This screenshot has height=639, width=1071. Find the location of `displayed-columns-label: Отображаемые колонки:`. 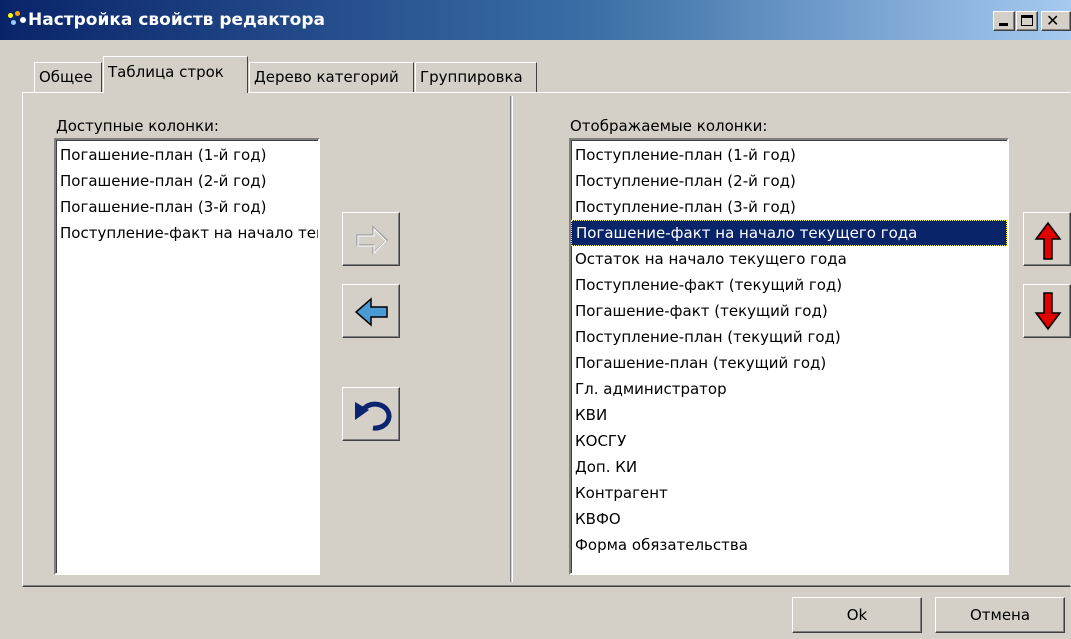

displayed-columns-label: Отображаемые колонки: is located at coordinates (669, 126).